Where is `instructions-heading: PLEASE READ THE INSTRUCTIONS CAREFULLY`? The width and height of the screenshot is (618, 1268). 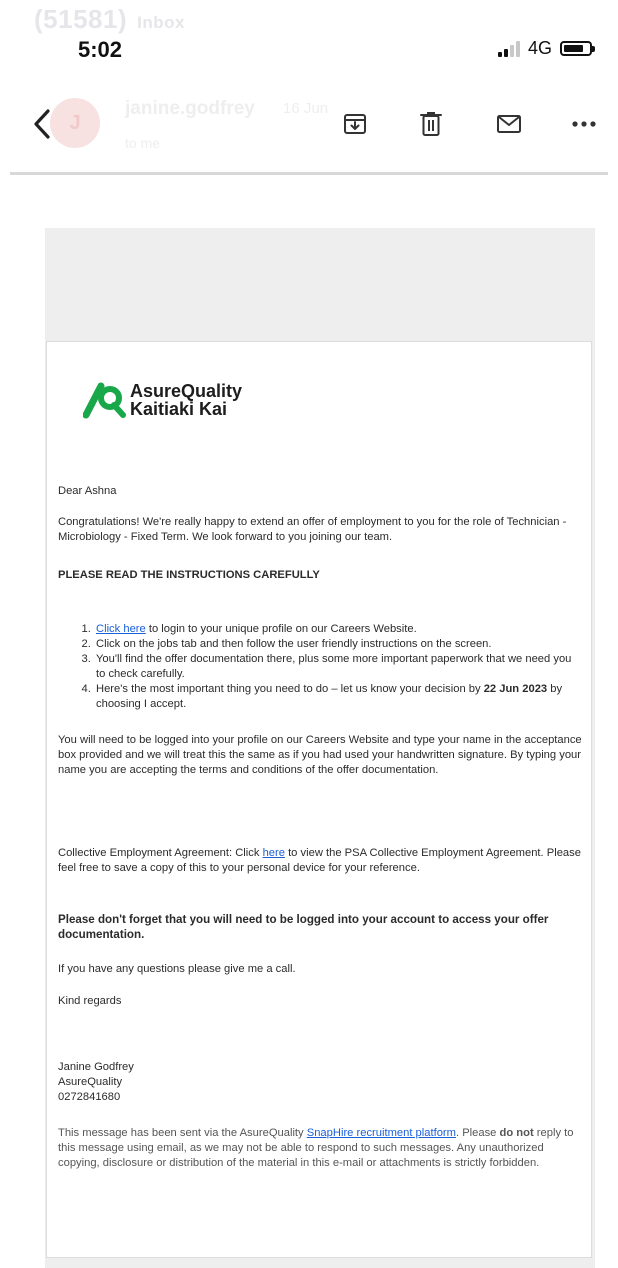 instructions-heading: PLEASE READ THE INSTRUCTIONS CAREFULLY is located at coordinates (189, 575).